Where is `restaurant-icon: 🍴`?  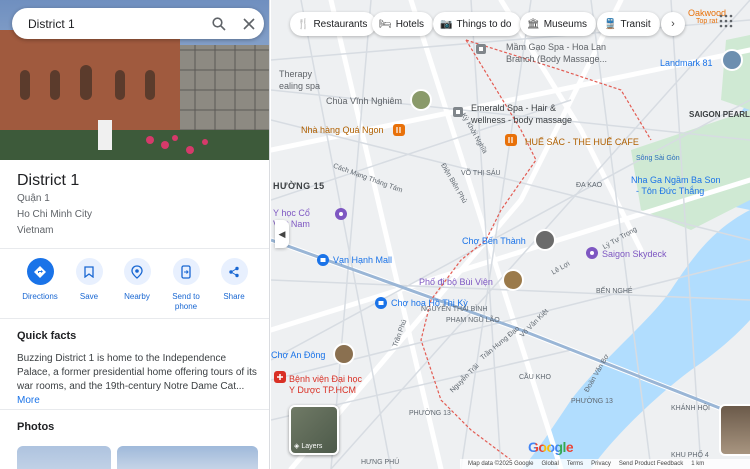 restaurant-icon: 🍴 is located at coordinates (303, 24).